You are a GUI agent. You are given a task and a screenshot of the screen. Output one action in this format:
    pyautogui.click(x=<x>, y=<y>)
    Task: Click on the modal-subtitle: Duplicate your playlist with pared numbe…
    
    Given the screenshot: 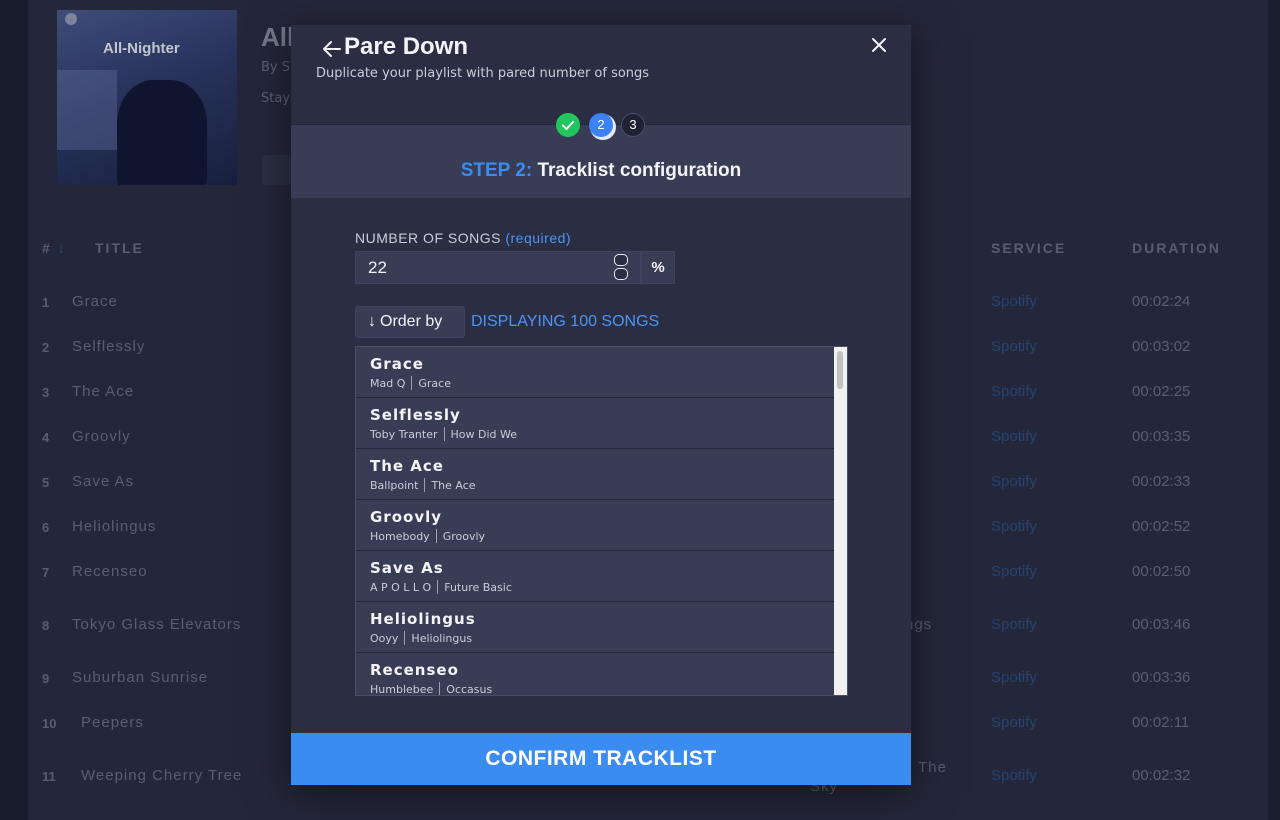 What is the action you would take?
    pyautogui.click(x=483, y=73)
    